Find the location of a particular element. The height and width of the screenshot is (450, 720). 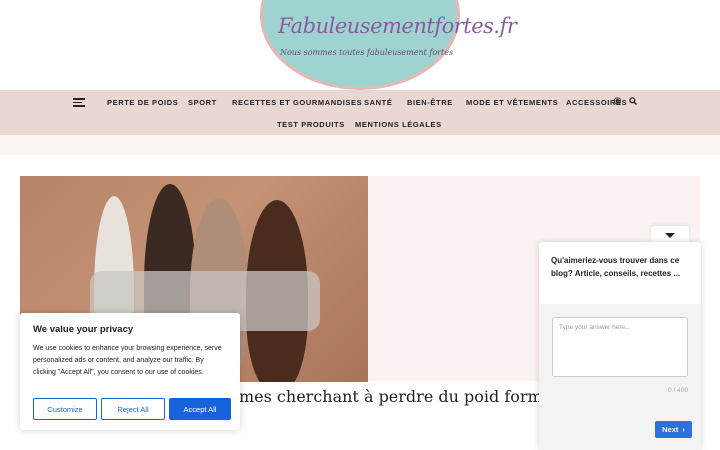

nav-item-test-produits: TEST PRODUITS is located at coordinates (311, 124).